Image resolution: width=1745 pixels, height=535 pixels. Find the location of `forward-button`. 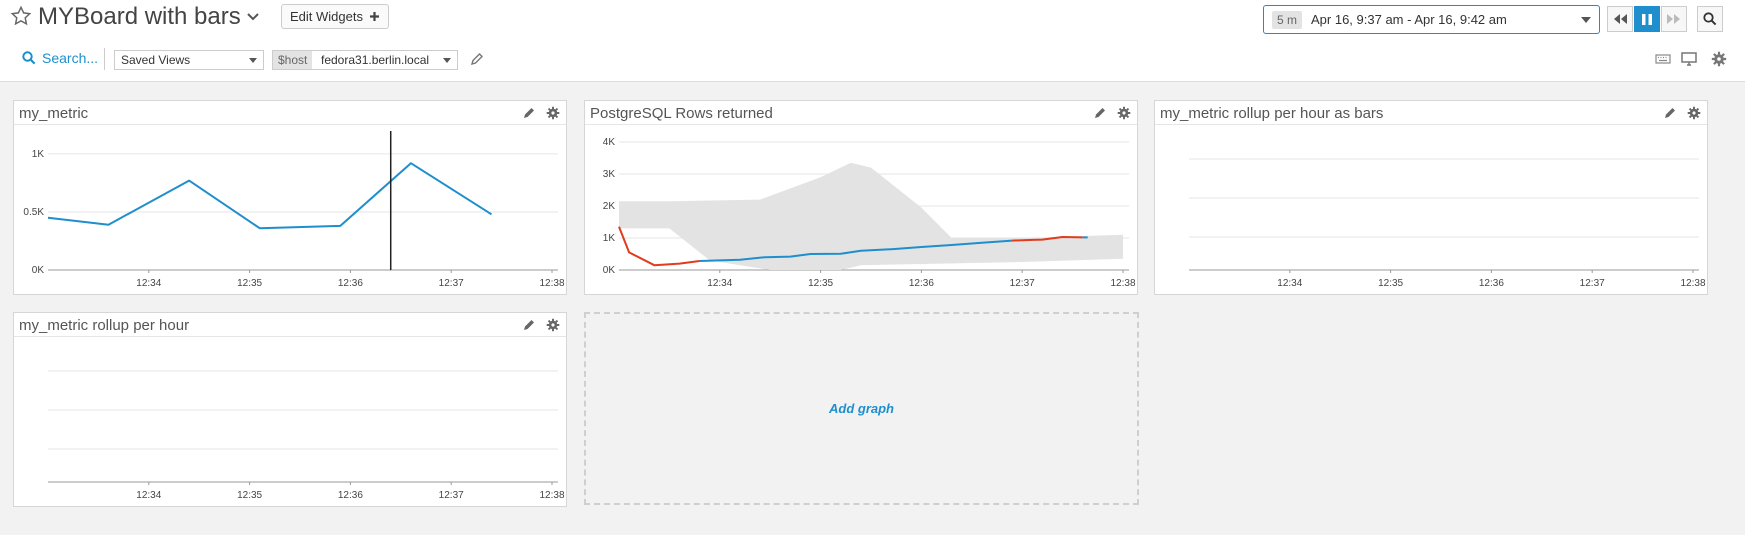

forward-button is located at coordinates (1674, 19).